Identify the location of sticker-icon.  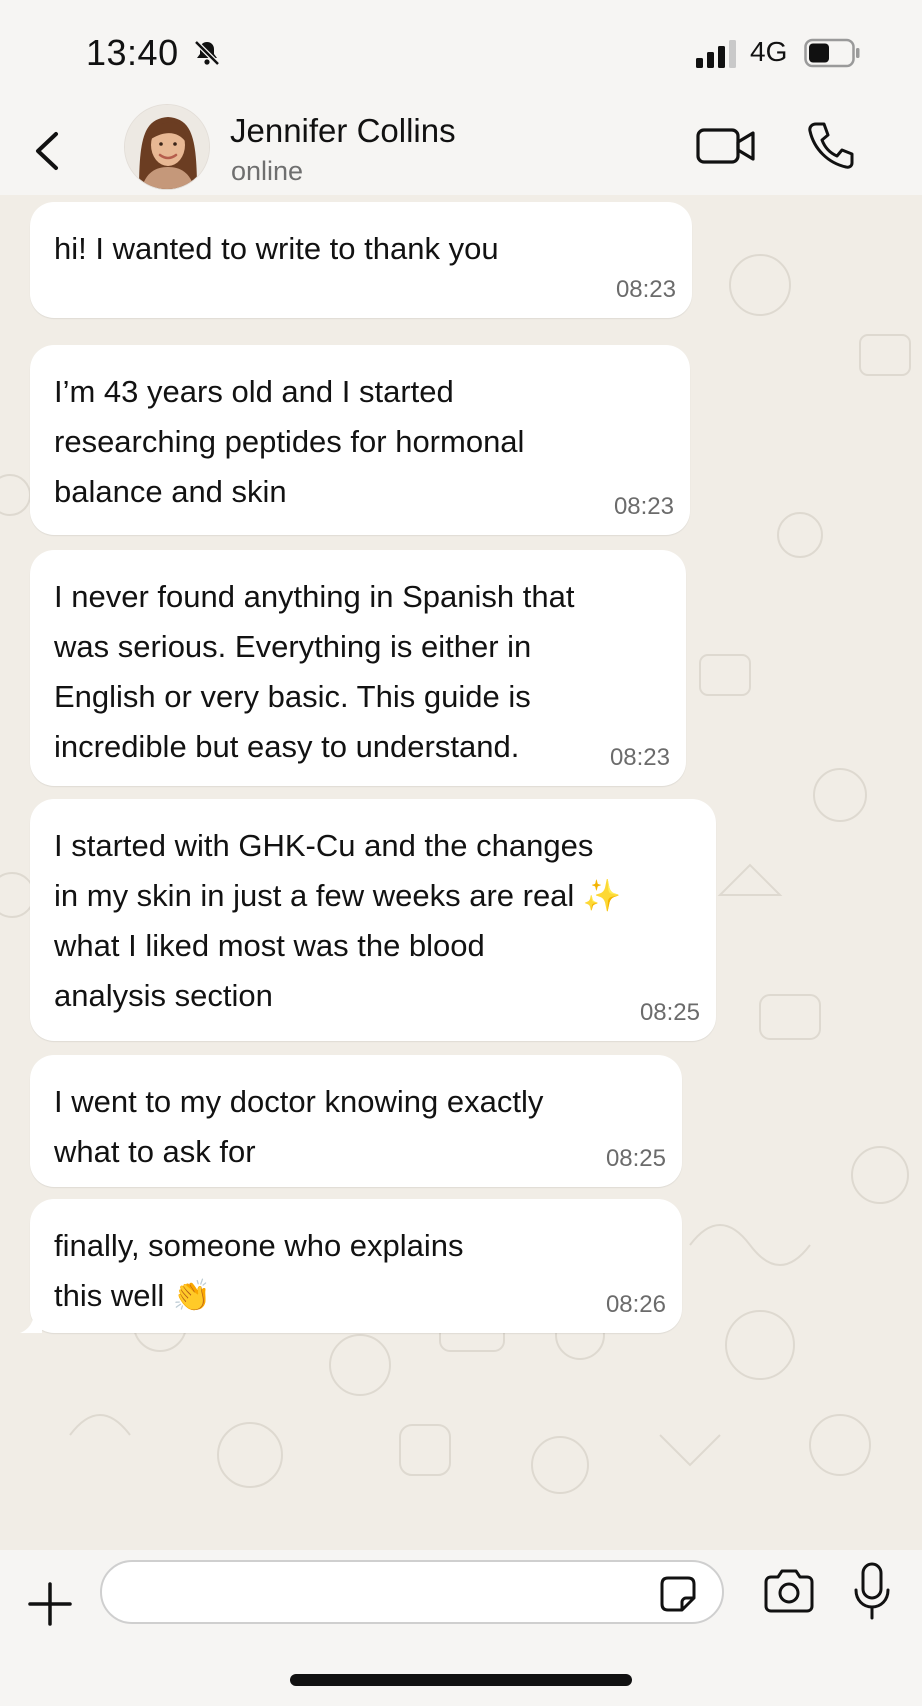
(678, 1594).